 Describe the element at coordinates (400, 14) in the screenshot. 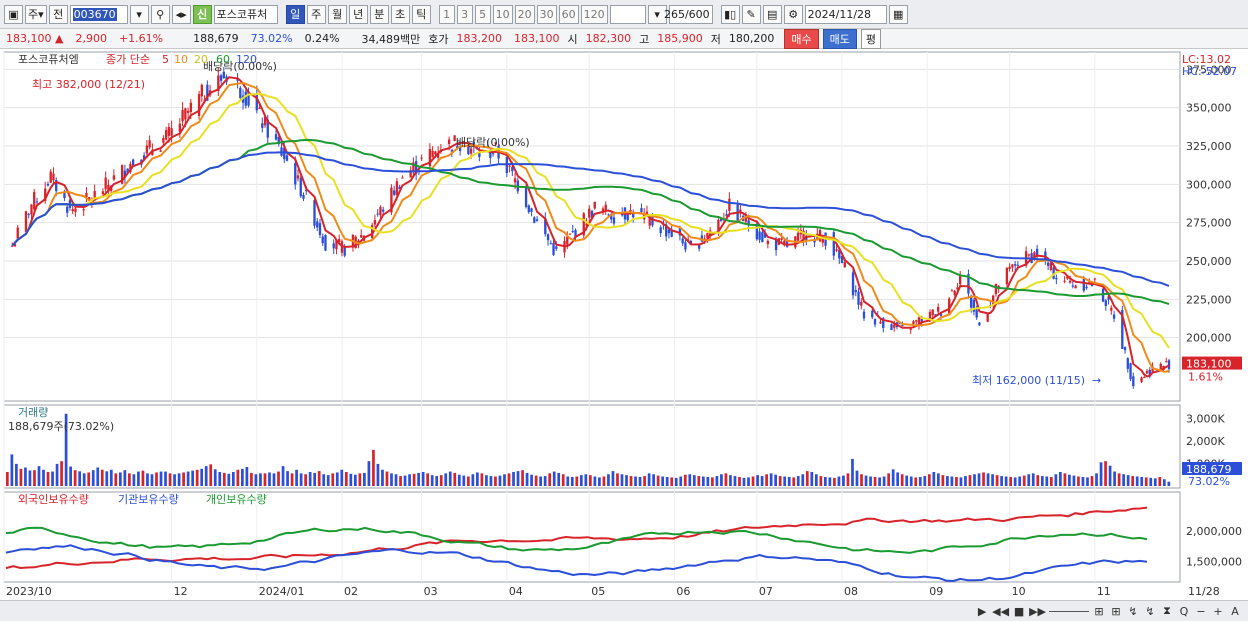

I see `period-second-tab: 초` at that location.